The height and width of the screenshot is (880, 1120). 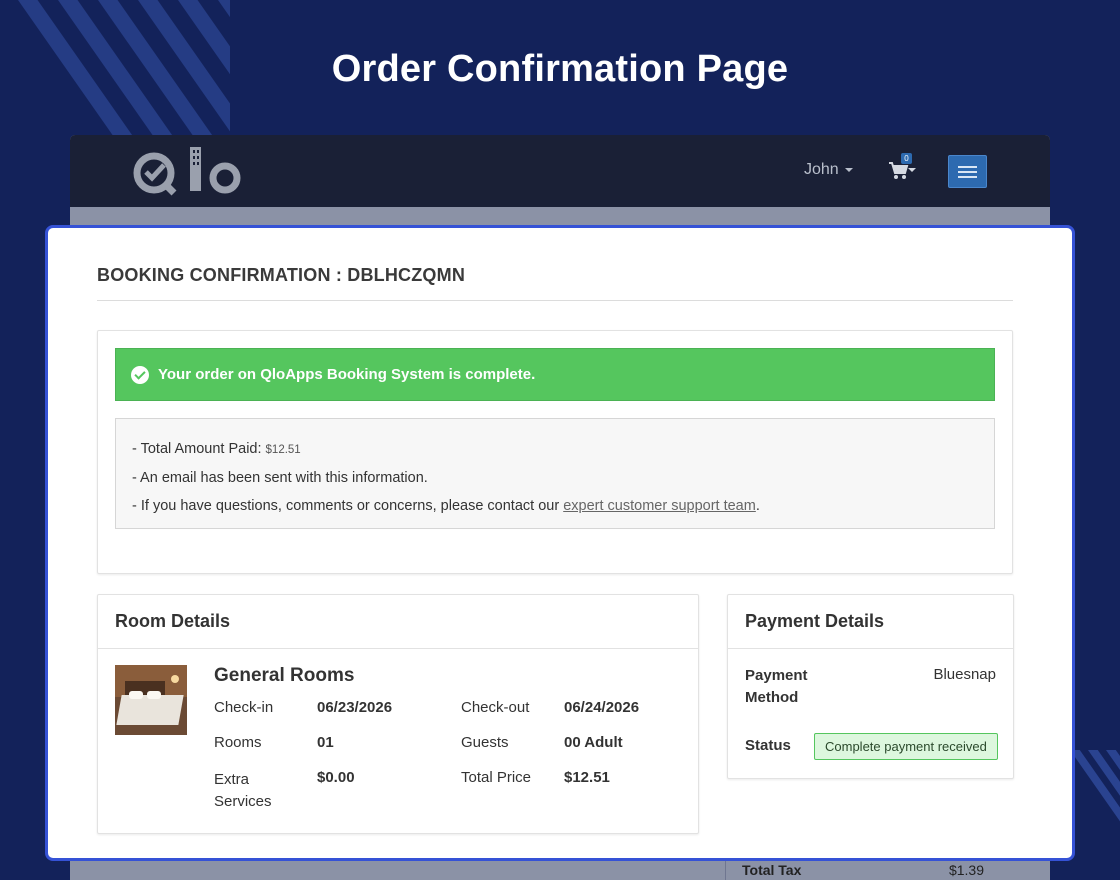 What do you see at coordinates (602, 707) in the screenshot?
I see `checkout-value: 06/24/2026` at bounding box center [602, 707].